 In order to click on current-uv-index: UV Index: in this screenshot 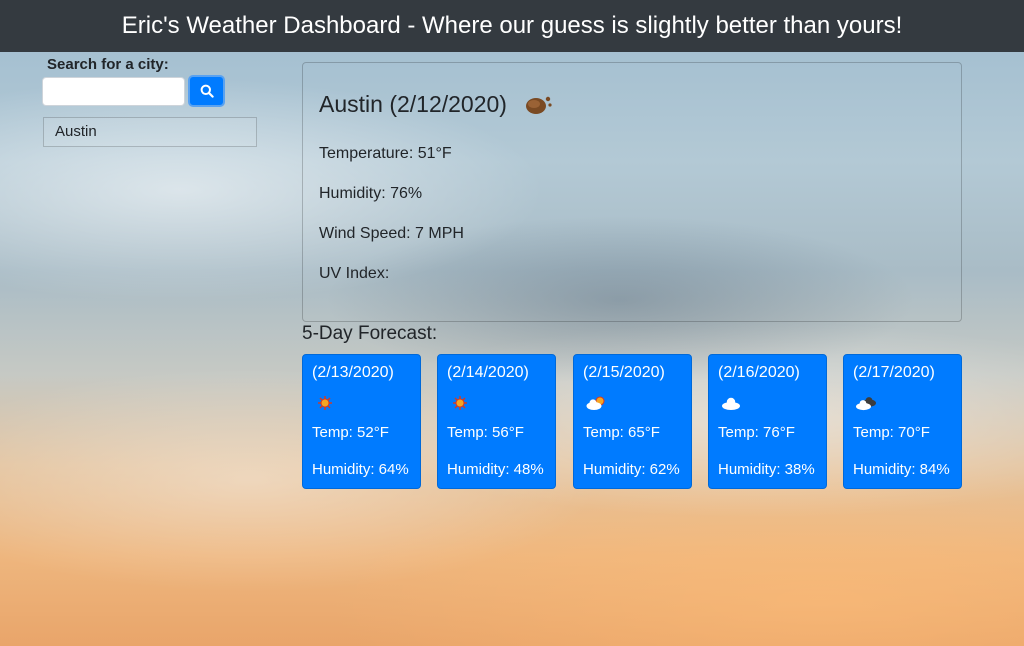, I will do `click(354, 273)`.